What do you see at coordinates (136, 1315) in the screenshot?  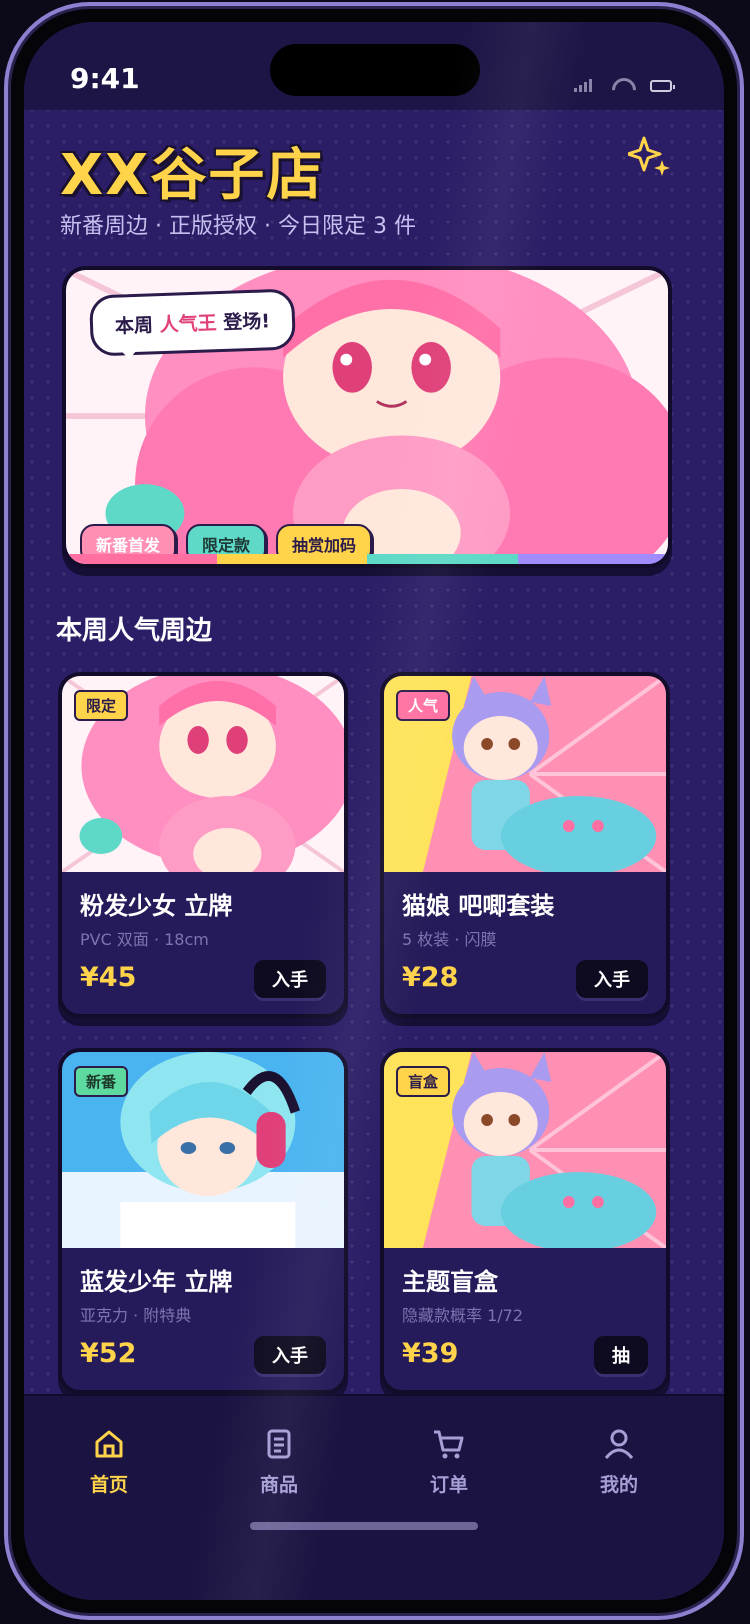 I see `product-spec: 亚克力 · 附特典` at bounding box center [136, 1315].